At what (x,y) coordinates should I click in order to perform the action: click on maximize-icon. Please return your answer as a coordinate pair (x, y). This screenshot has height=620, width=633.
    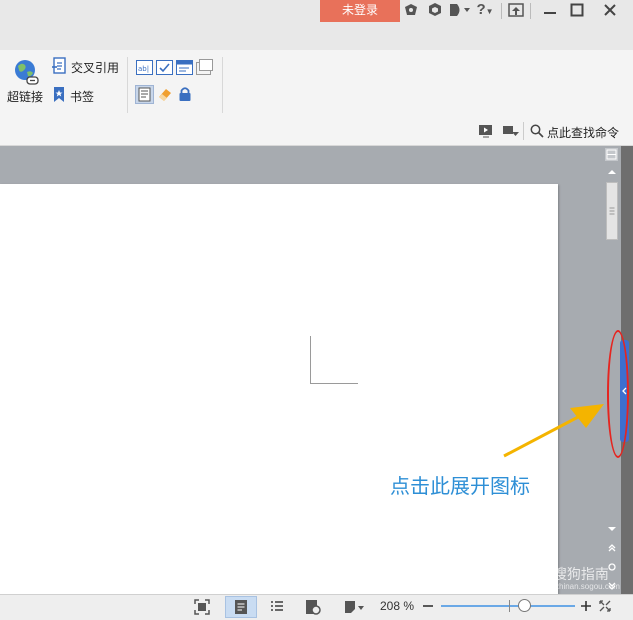
    Looking at the image, I should click on (577, 10).